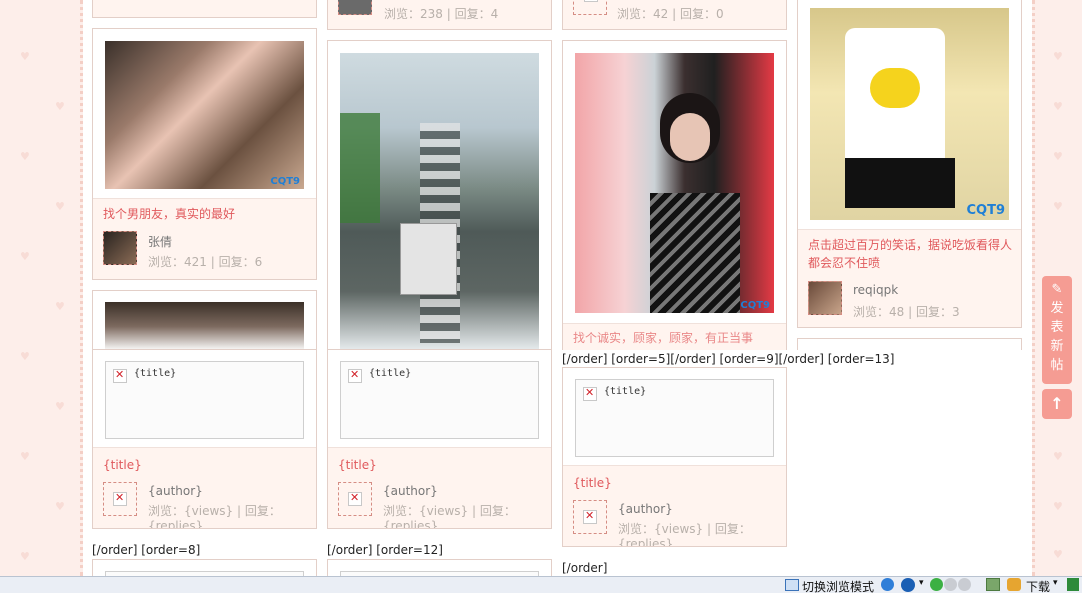  I want to click on post-title: 找个诚实，顾家，顾家，有正当事, so click(663, 338).